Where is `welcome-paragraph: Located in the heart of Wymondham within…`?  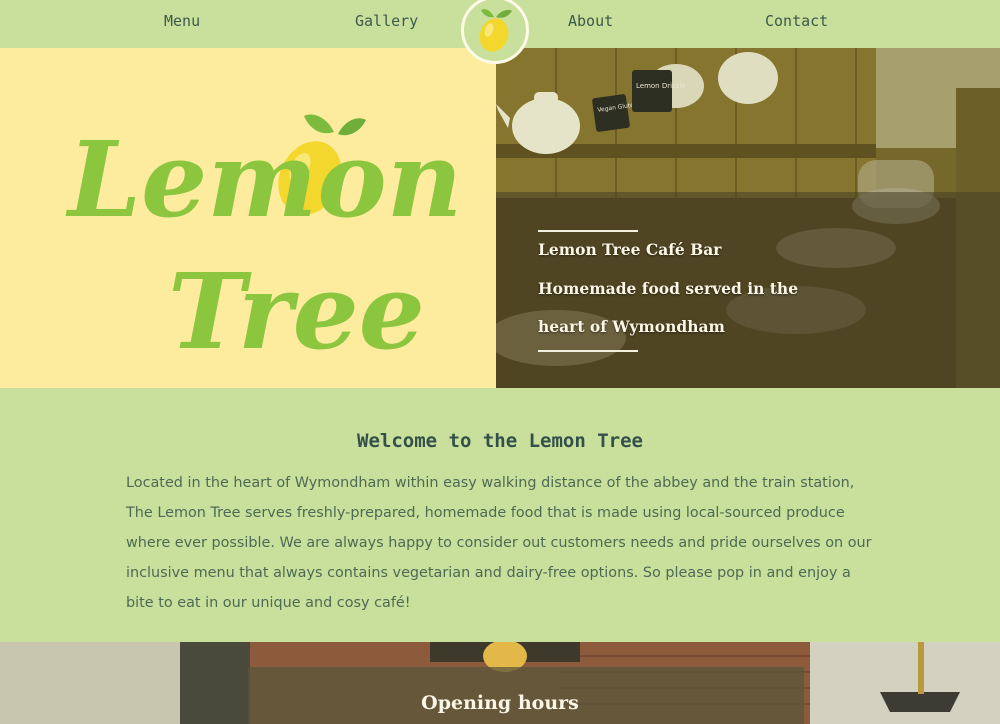 welcome-paragraph: Located in the heart of Wymondham within… is located at coordinates (499, 543).